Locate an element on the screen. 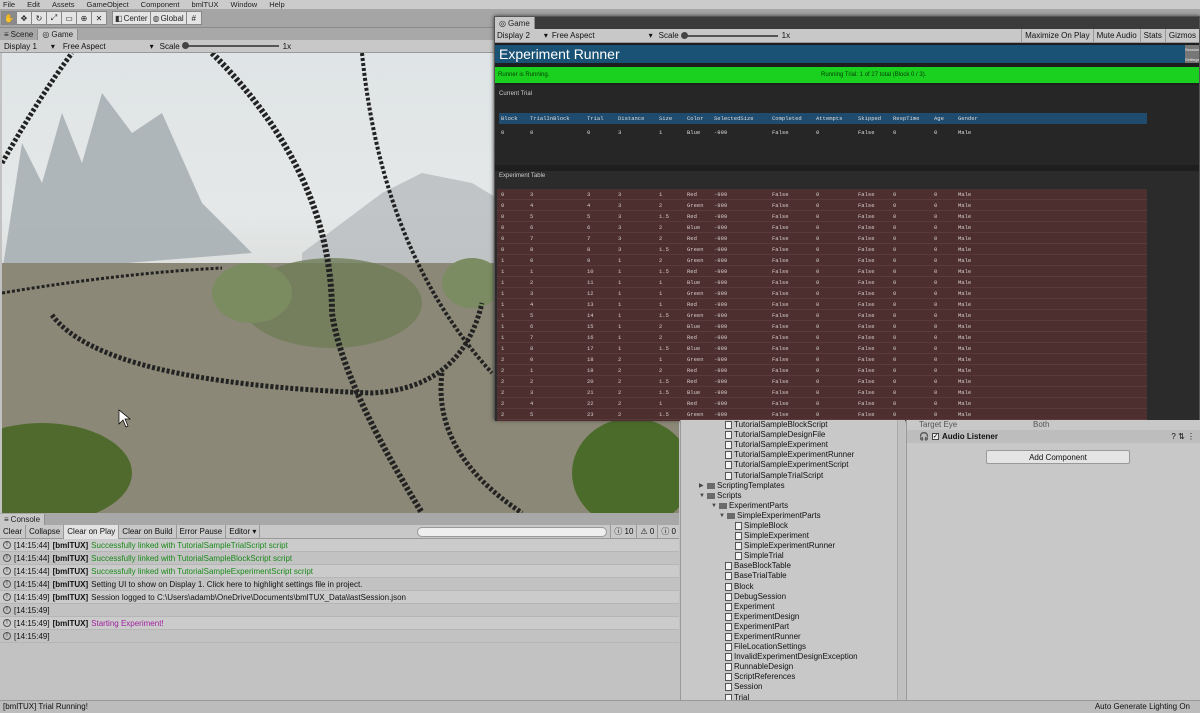  table-row: 1 2 11 1 1 Blue -999 False 0 False 0 0 Male is located at coordinates (822, 282).